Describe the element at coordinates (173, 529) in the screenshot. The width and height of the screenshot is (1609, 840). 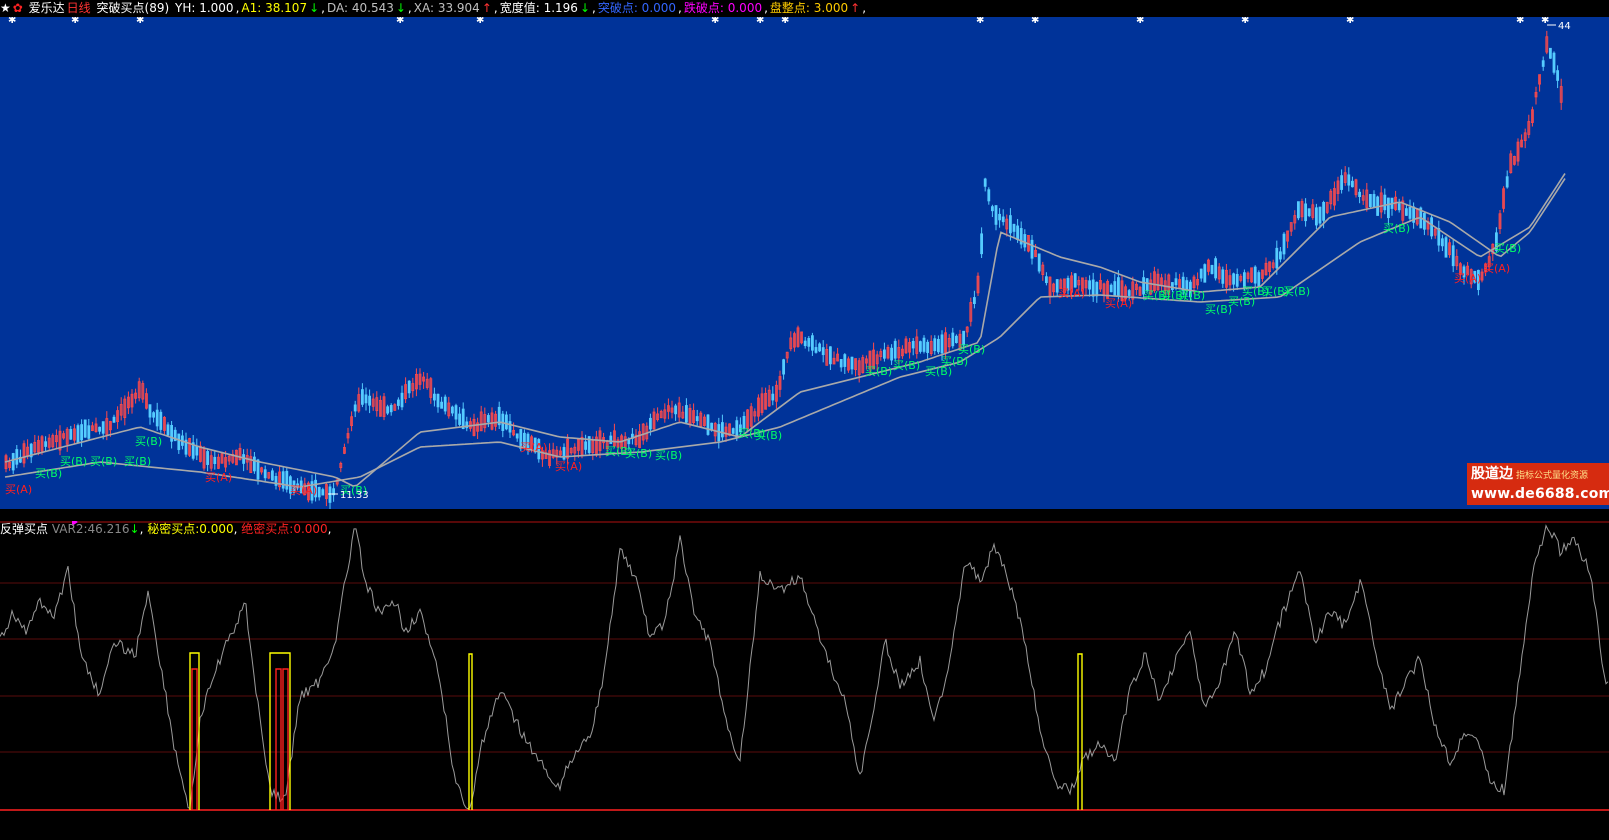
I see `secret-buy-label: 秘密买点:` at that location.